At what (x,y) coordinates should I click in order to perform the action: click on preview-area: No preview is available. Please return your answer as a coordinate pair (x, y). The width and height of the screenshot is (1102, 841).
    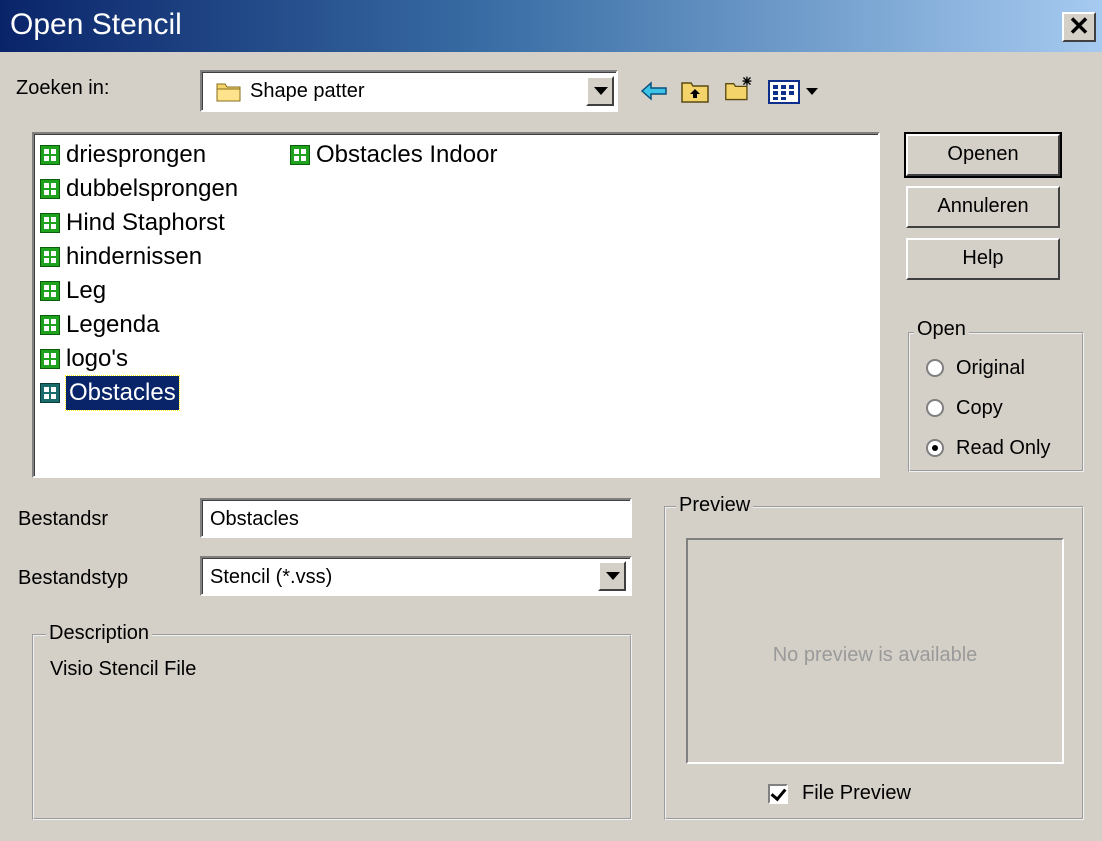
    Looking at the image, I should click on (875, 651).